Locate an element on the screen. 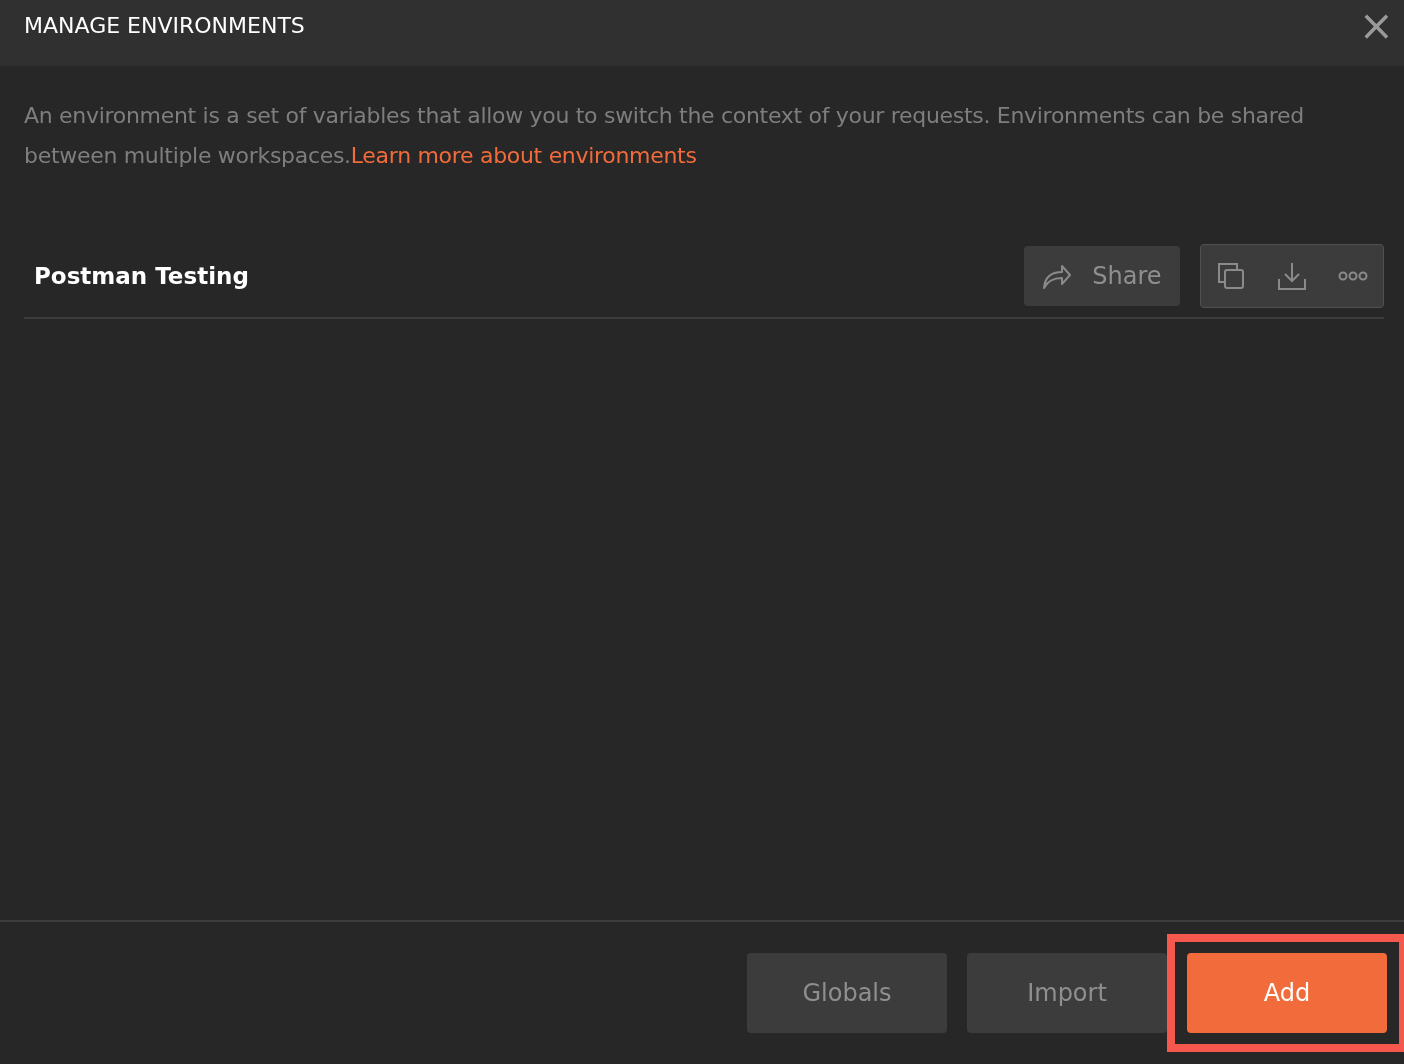 This screenshot has width=1404, height=1064. add-button: Add is located at coordinates (1287, 993).